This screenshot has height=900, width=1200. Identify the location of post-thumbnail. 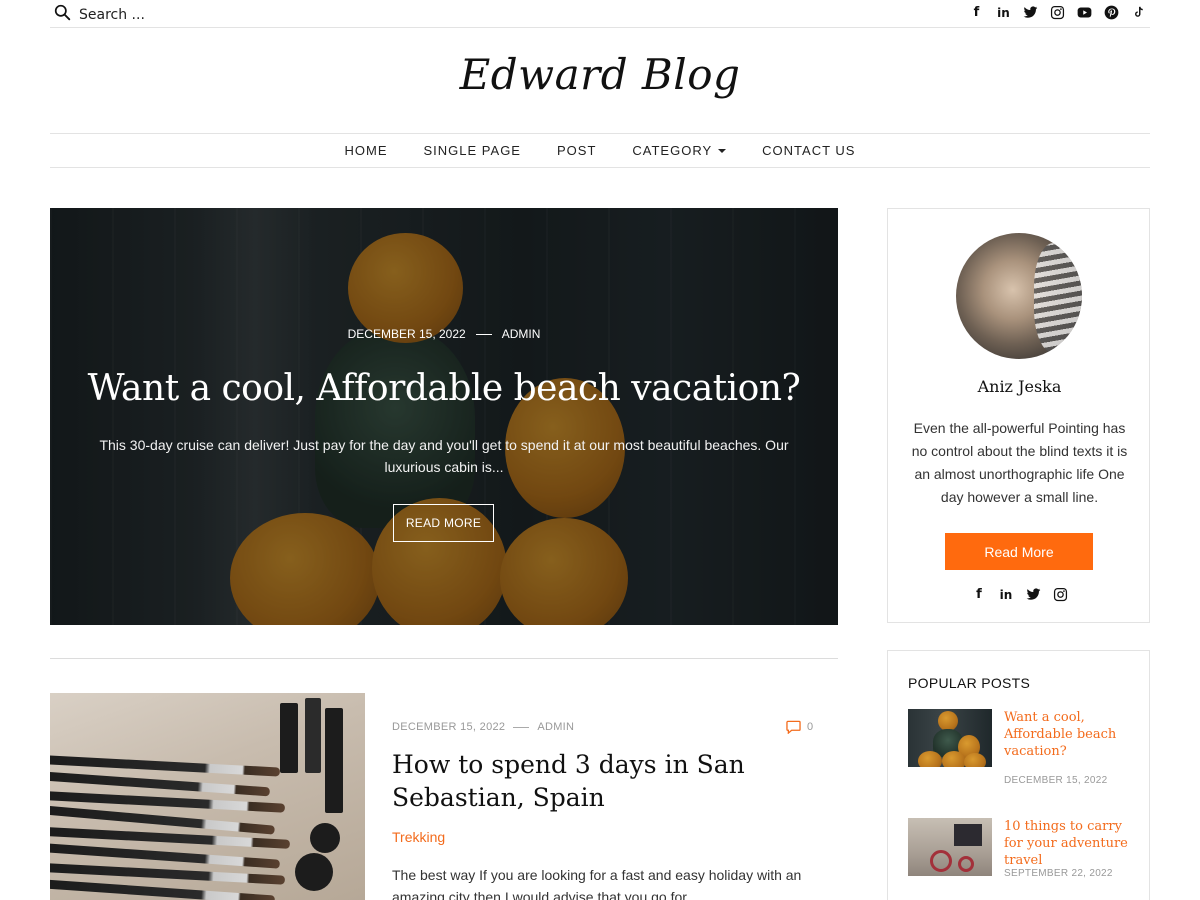
(207, 796).